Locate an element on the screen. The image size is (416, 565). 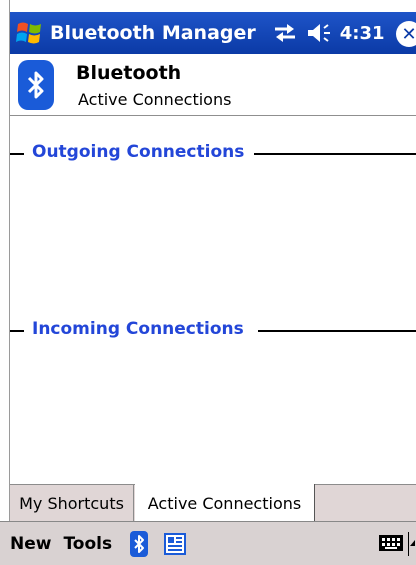
app-title: Bluetooth Manager is located at coordinates (153, 33).